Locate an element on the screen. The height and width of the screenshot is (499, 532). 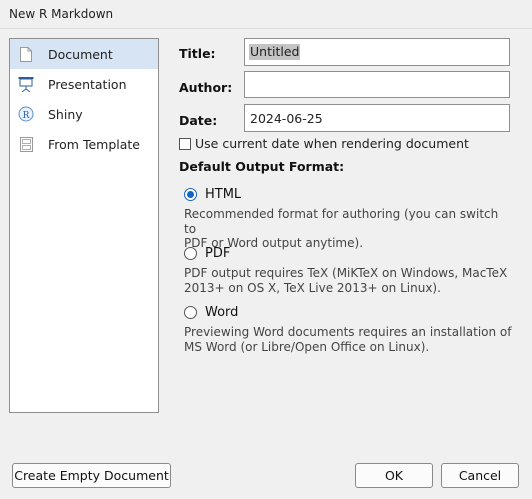
html-radio is located at coordinates (190, 194).